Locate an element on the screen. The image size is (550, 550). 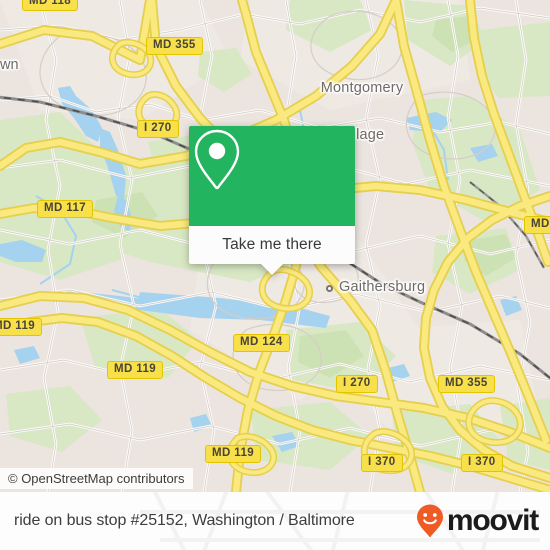
highway-shield-md-117: MD 117 is located at coordinates (65, 209).